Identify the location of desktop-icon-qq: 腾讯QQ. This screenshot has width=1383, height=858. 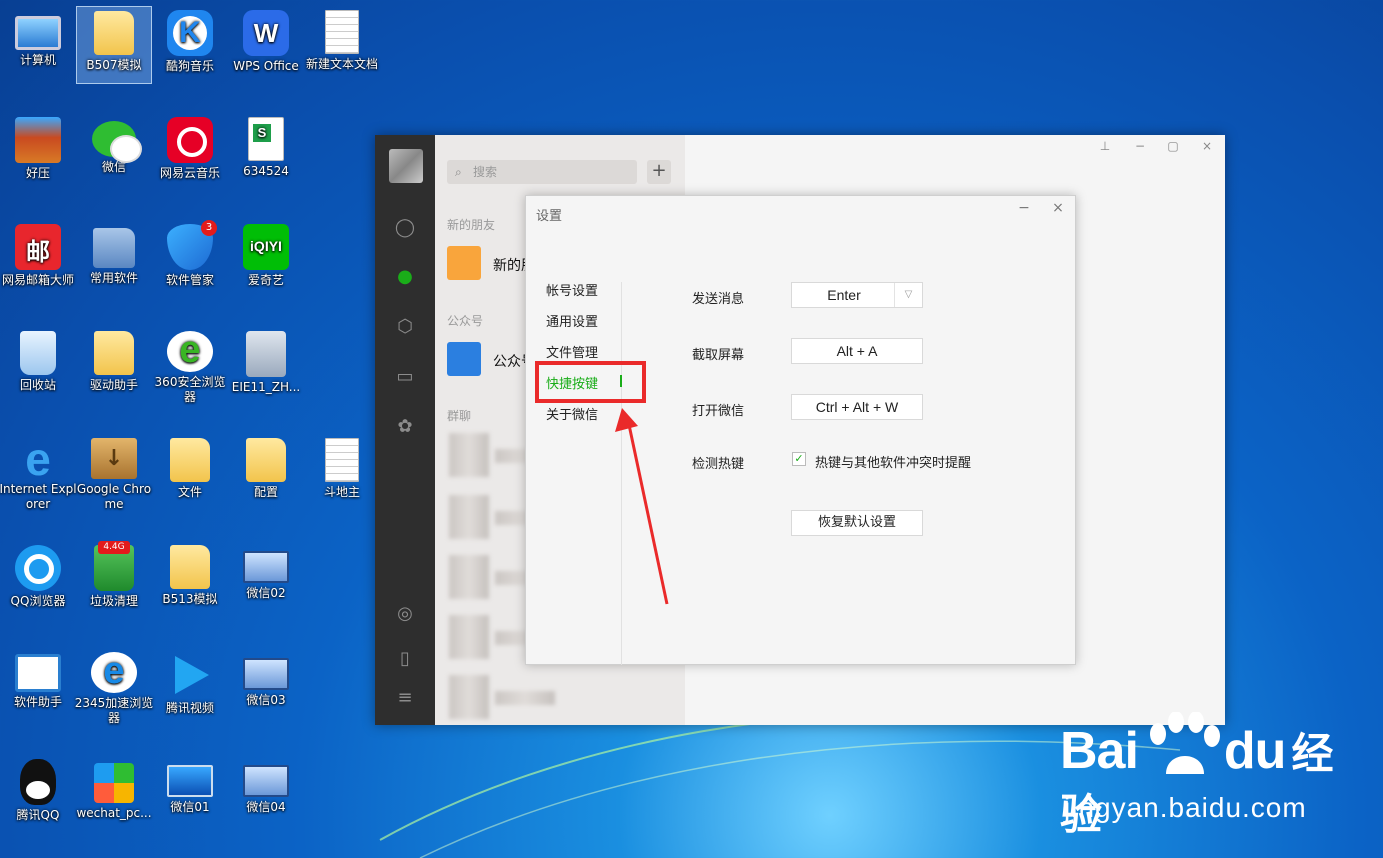
(38, 794).